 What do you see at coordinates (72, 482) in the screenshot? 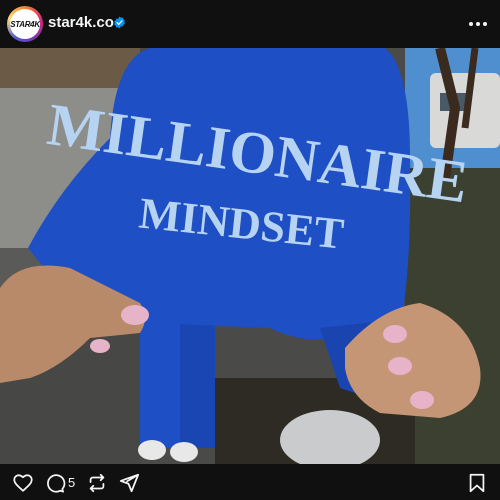
I see `reply-count: 5` at bounding box center [72, 482].